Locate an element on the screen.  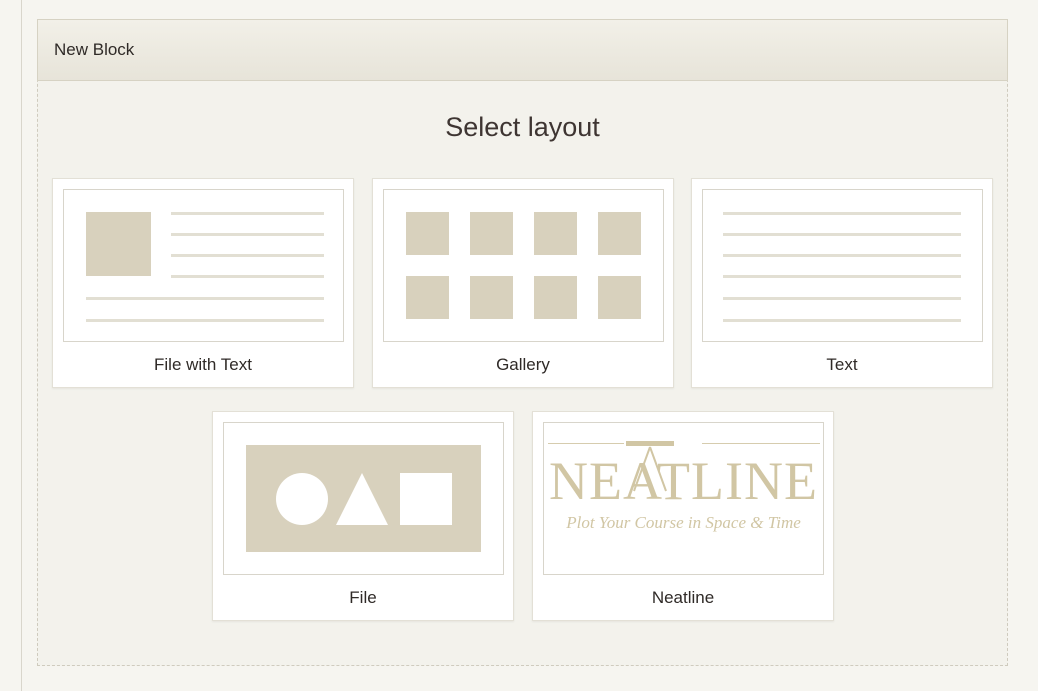
left-divider is located at coordinates (21, 345).